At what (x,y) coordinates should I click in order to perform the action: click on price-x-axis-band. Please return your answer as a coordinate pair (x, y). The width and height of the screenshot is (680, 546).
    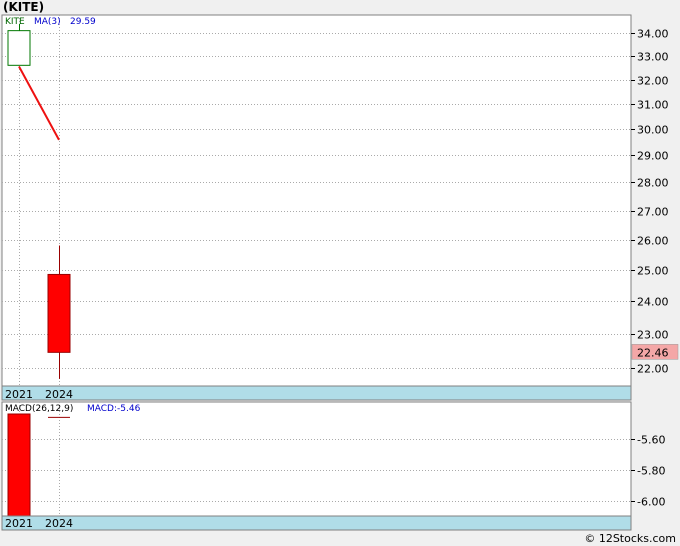
    Looking at the image, I should click on (316, 393).